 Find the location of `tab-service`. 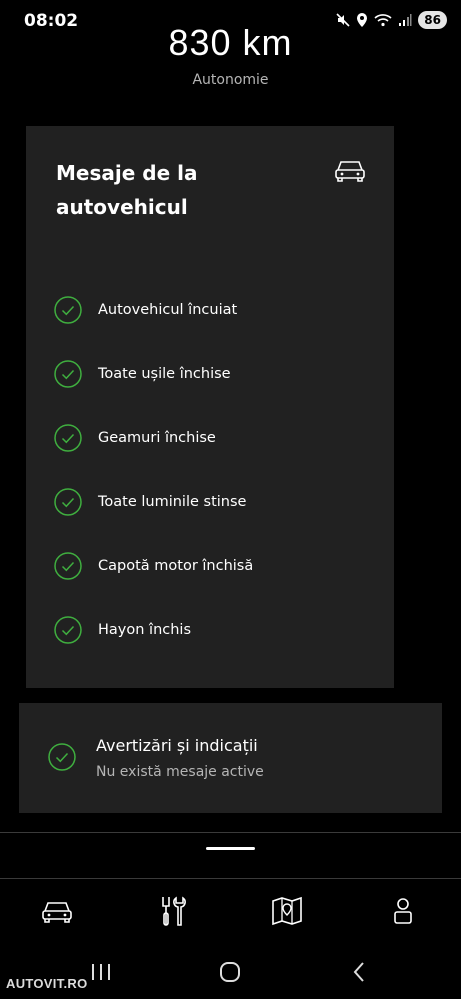

tab-service is located at coordinates (172, 911).